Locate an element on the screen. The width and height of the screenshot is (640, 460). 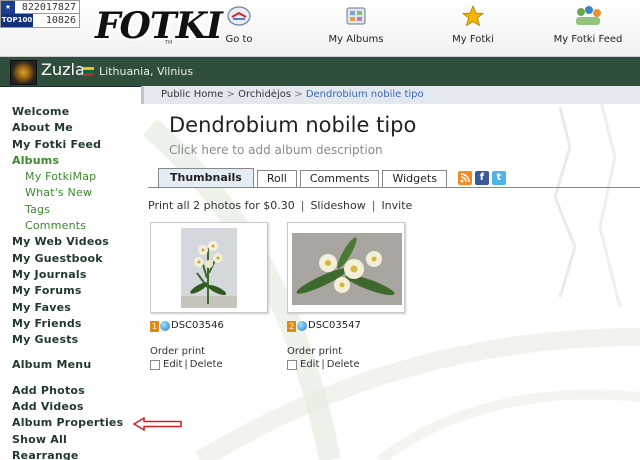
invite-link: Invite is located at coordinates (396, 205).